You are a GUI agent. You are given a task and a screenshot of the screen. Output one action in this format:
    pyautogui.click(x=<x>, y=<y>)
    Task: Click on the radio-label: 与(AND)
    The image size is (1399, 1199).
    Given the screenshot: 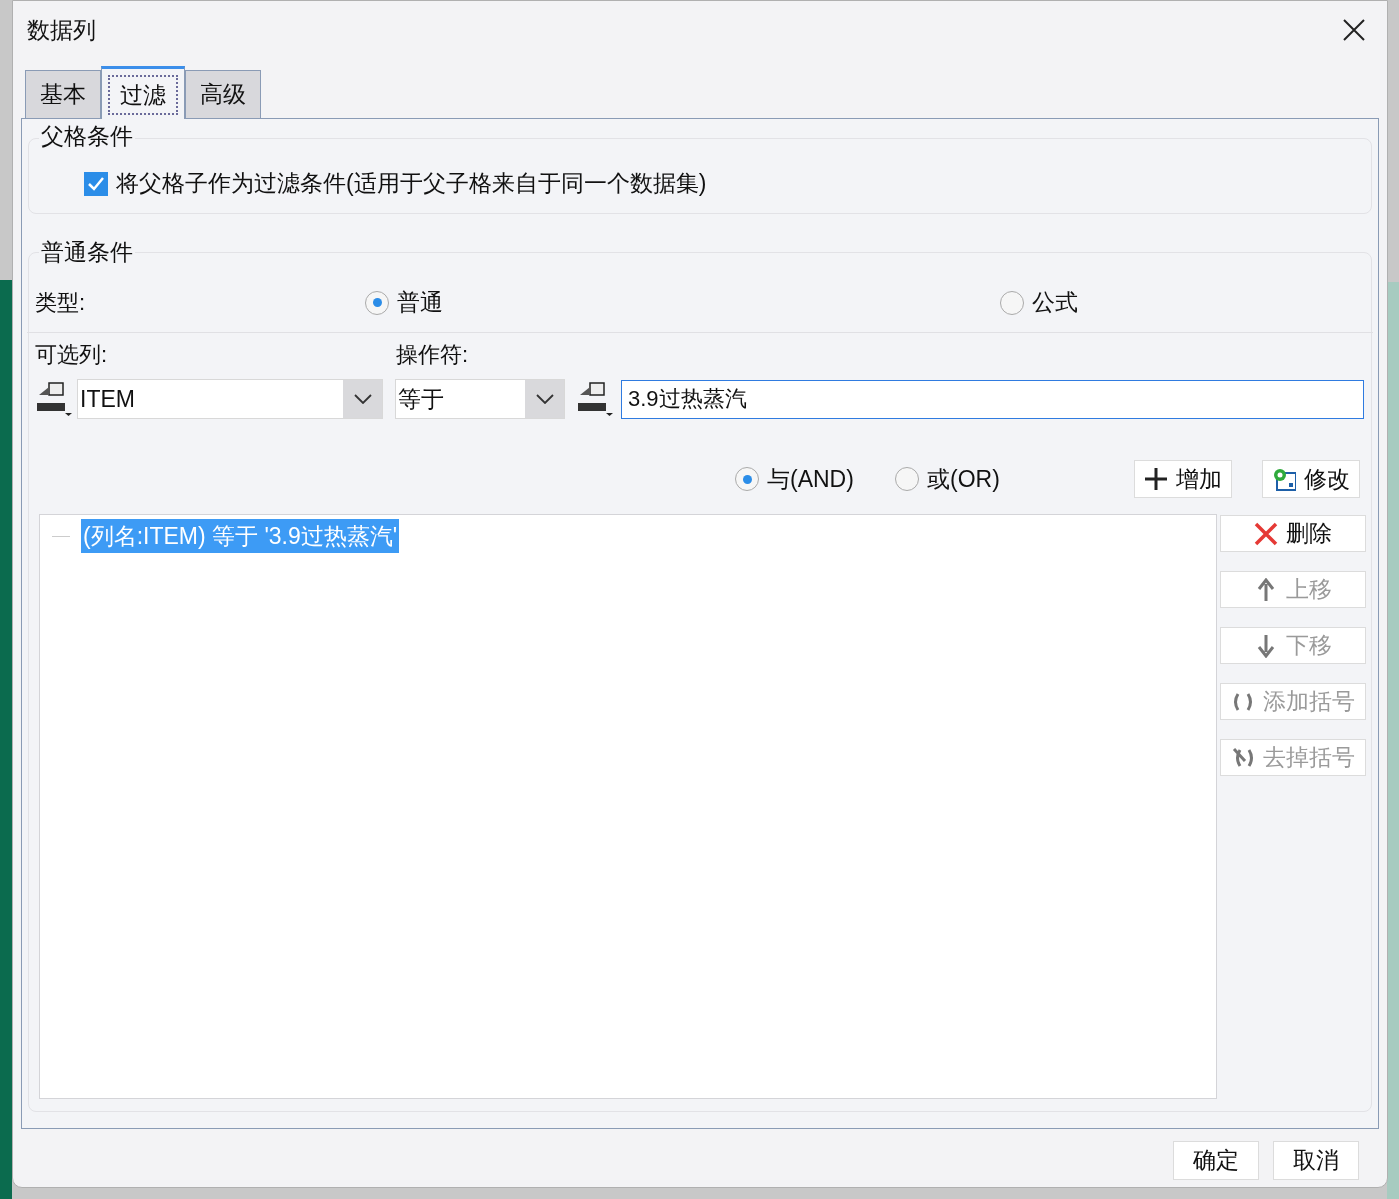 What is the action you would take?
    pyautogui.click(x=810, y=479)
    